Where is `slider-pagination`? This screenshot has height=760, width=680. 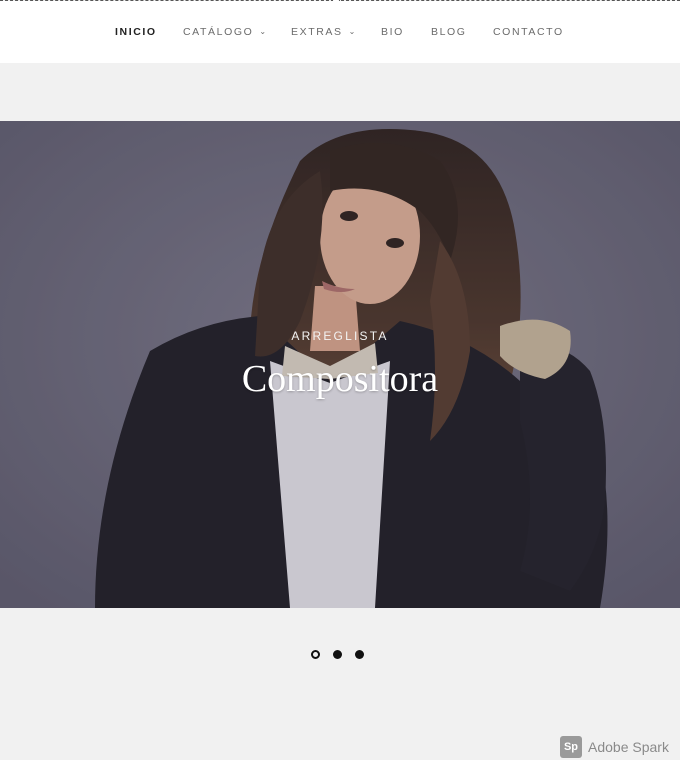 slider-pagination is located at coordinates (341, 656).